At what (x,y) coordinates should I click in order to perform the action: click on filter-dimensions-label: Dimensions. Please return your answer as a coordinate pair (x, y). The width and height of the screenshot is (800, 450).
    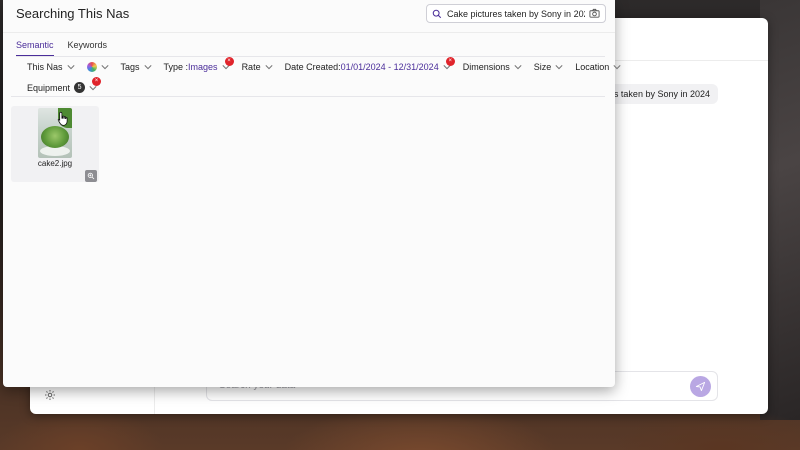
    Looking at the image, I should click on (486, 67).